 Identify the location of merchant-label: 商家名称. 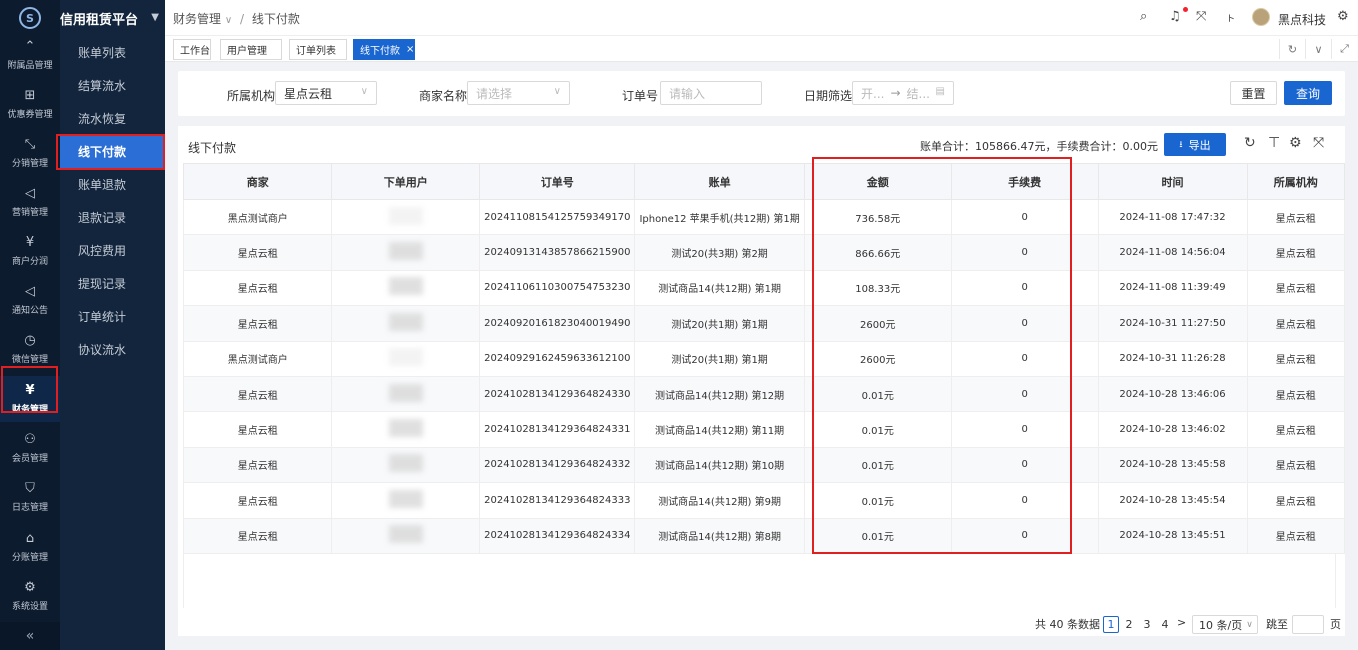
(443, 96).